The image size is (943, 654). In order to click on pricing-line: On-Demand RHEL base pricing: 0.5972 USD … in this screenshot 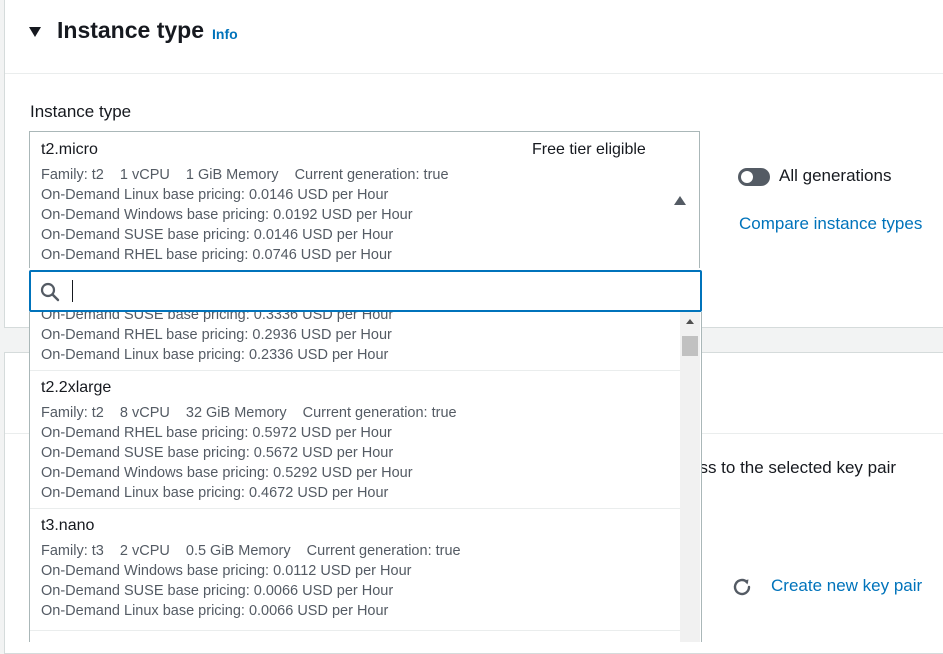, I will do `click(216, 433)`.